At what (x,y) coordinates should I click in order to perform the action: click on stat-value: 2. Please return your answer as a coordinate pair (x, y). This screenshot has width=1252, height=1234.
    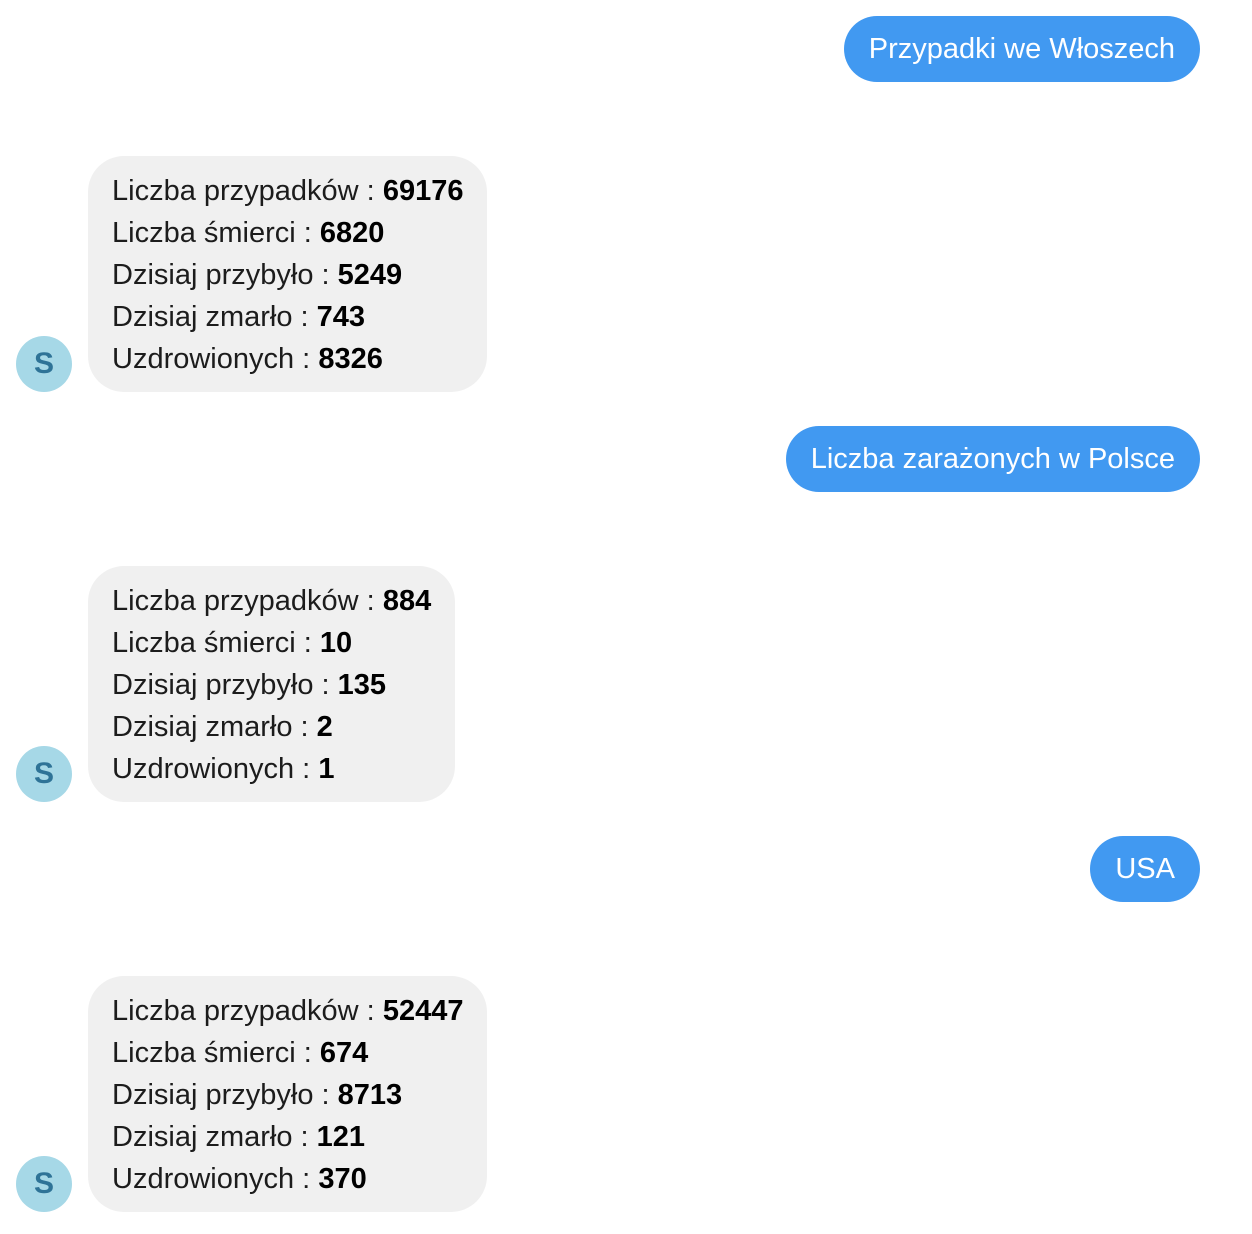
    Looking at the image, I should click on (324, 727).